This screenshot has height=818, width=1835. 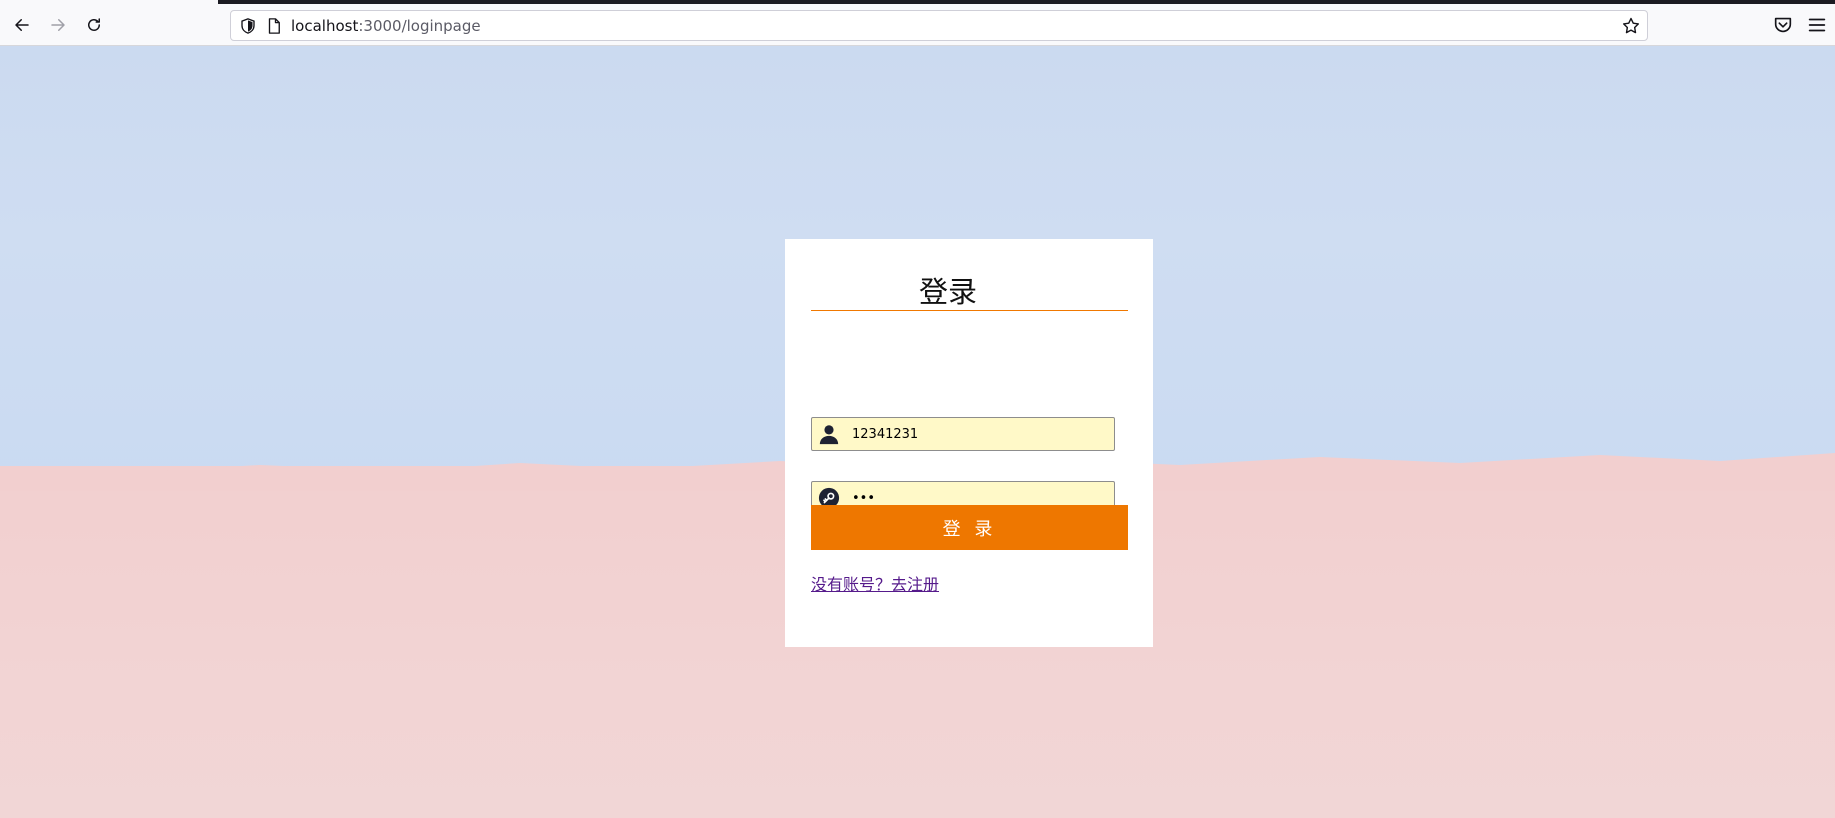 I want to click on user-icon, so click(x=829, y=435).